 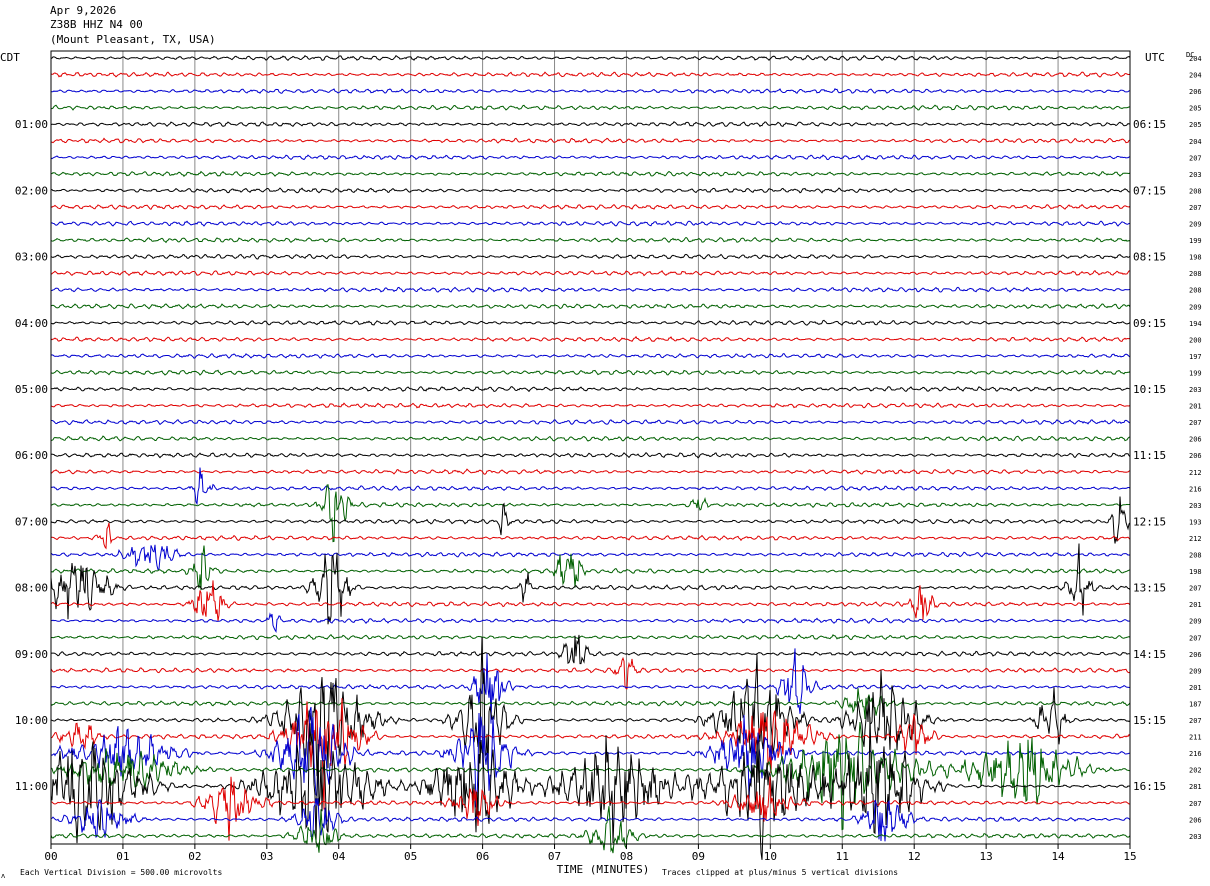 I want to click on corner-mark: ʌ, so click(x=3, y=876).